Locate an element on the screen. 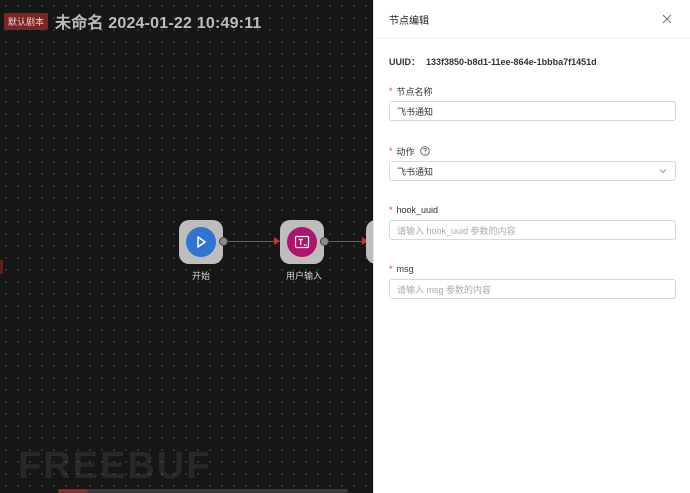  start-node-output-port is located at coordinates (223, 241).